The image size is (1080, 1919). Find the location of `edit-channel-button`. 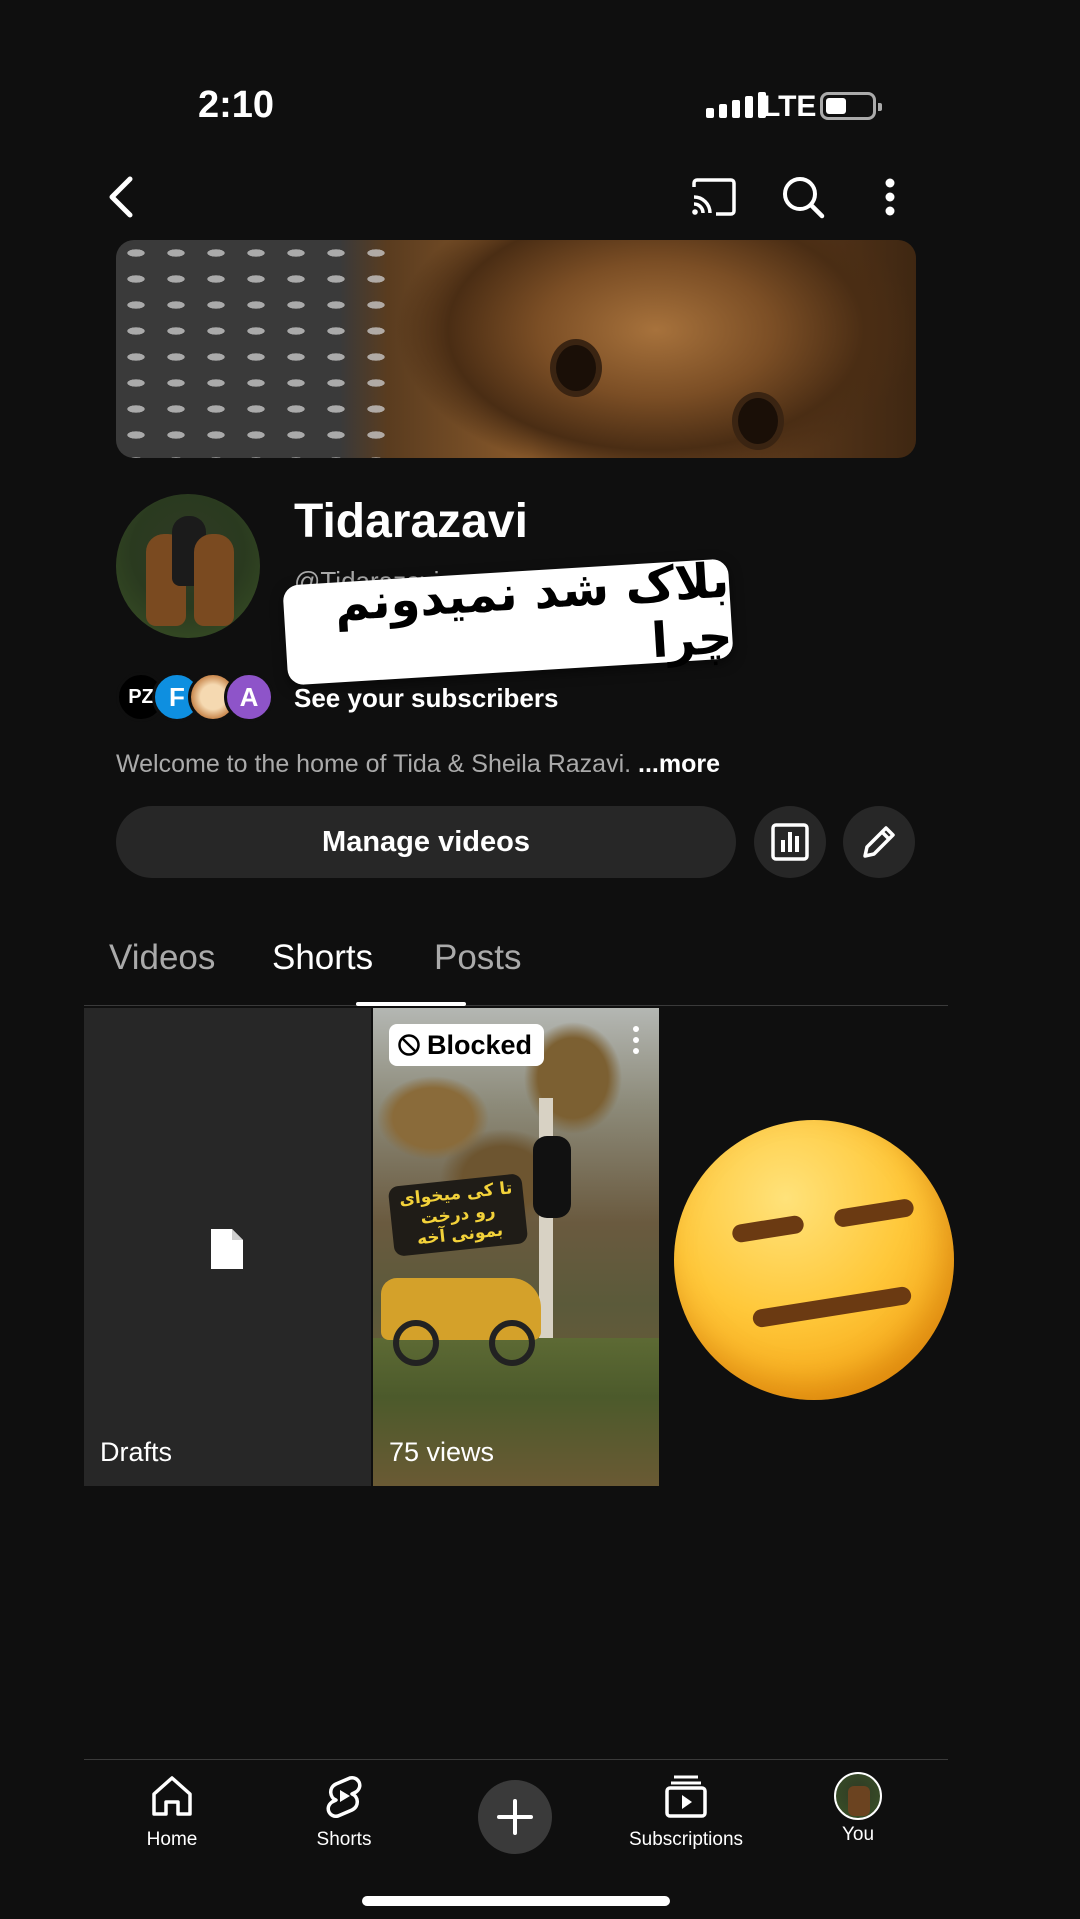

edit-channel-button is located at coordinates (879, 842).